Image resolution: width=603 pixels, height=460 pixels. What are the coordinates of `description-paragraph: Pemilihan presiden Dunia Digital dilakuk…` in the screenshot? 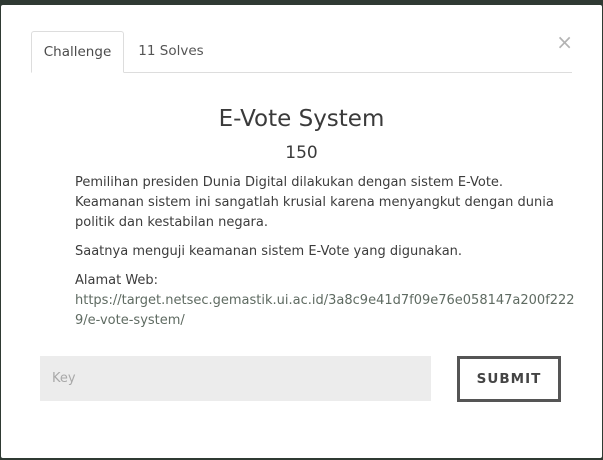 It's located at (314, 202).